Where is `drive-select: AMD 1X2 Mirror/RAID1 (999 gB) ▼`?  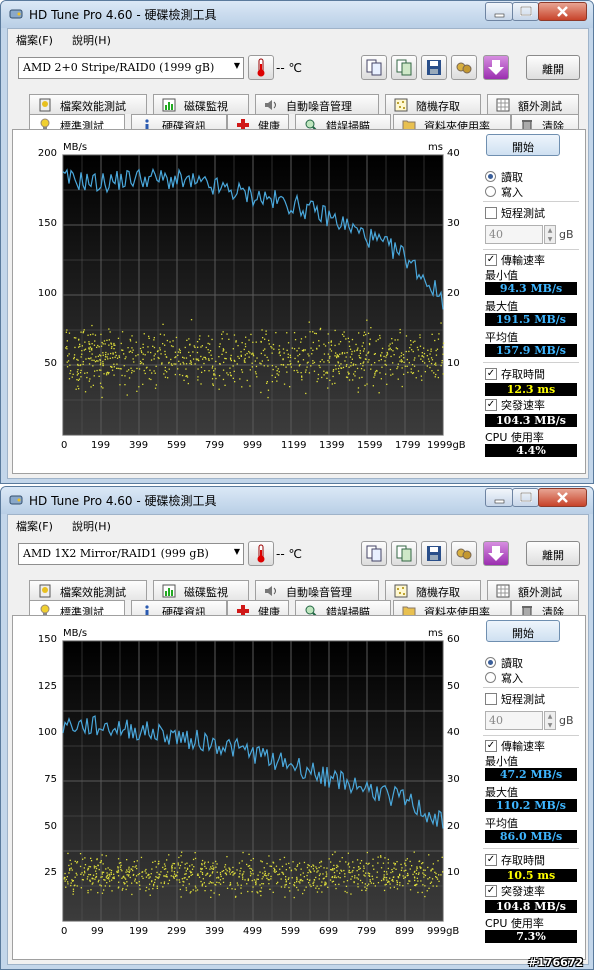
drive-select: AMD 1X2 Mirror/RAID1 (999 gB) ▼ is located at coordinates (131, 554).